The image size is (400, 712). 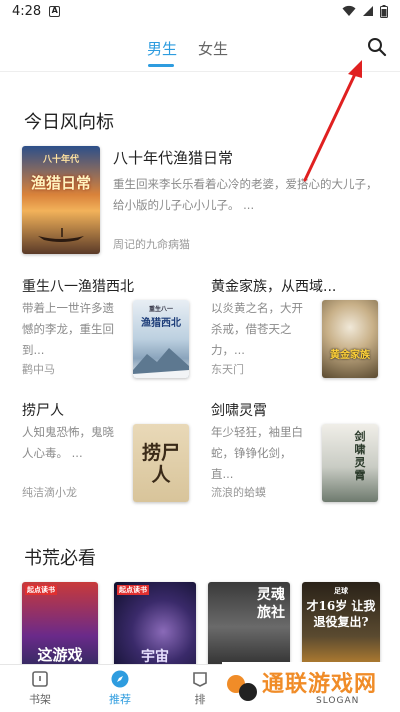 I want to click on book-cover: 灵魂旅社, so click(x=249, y=627).